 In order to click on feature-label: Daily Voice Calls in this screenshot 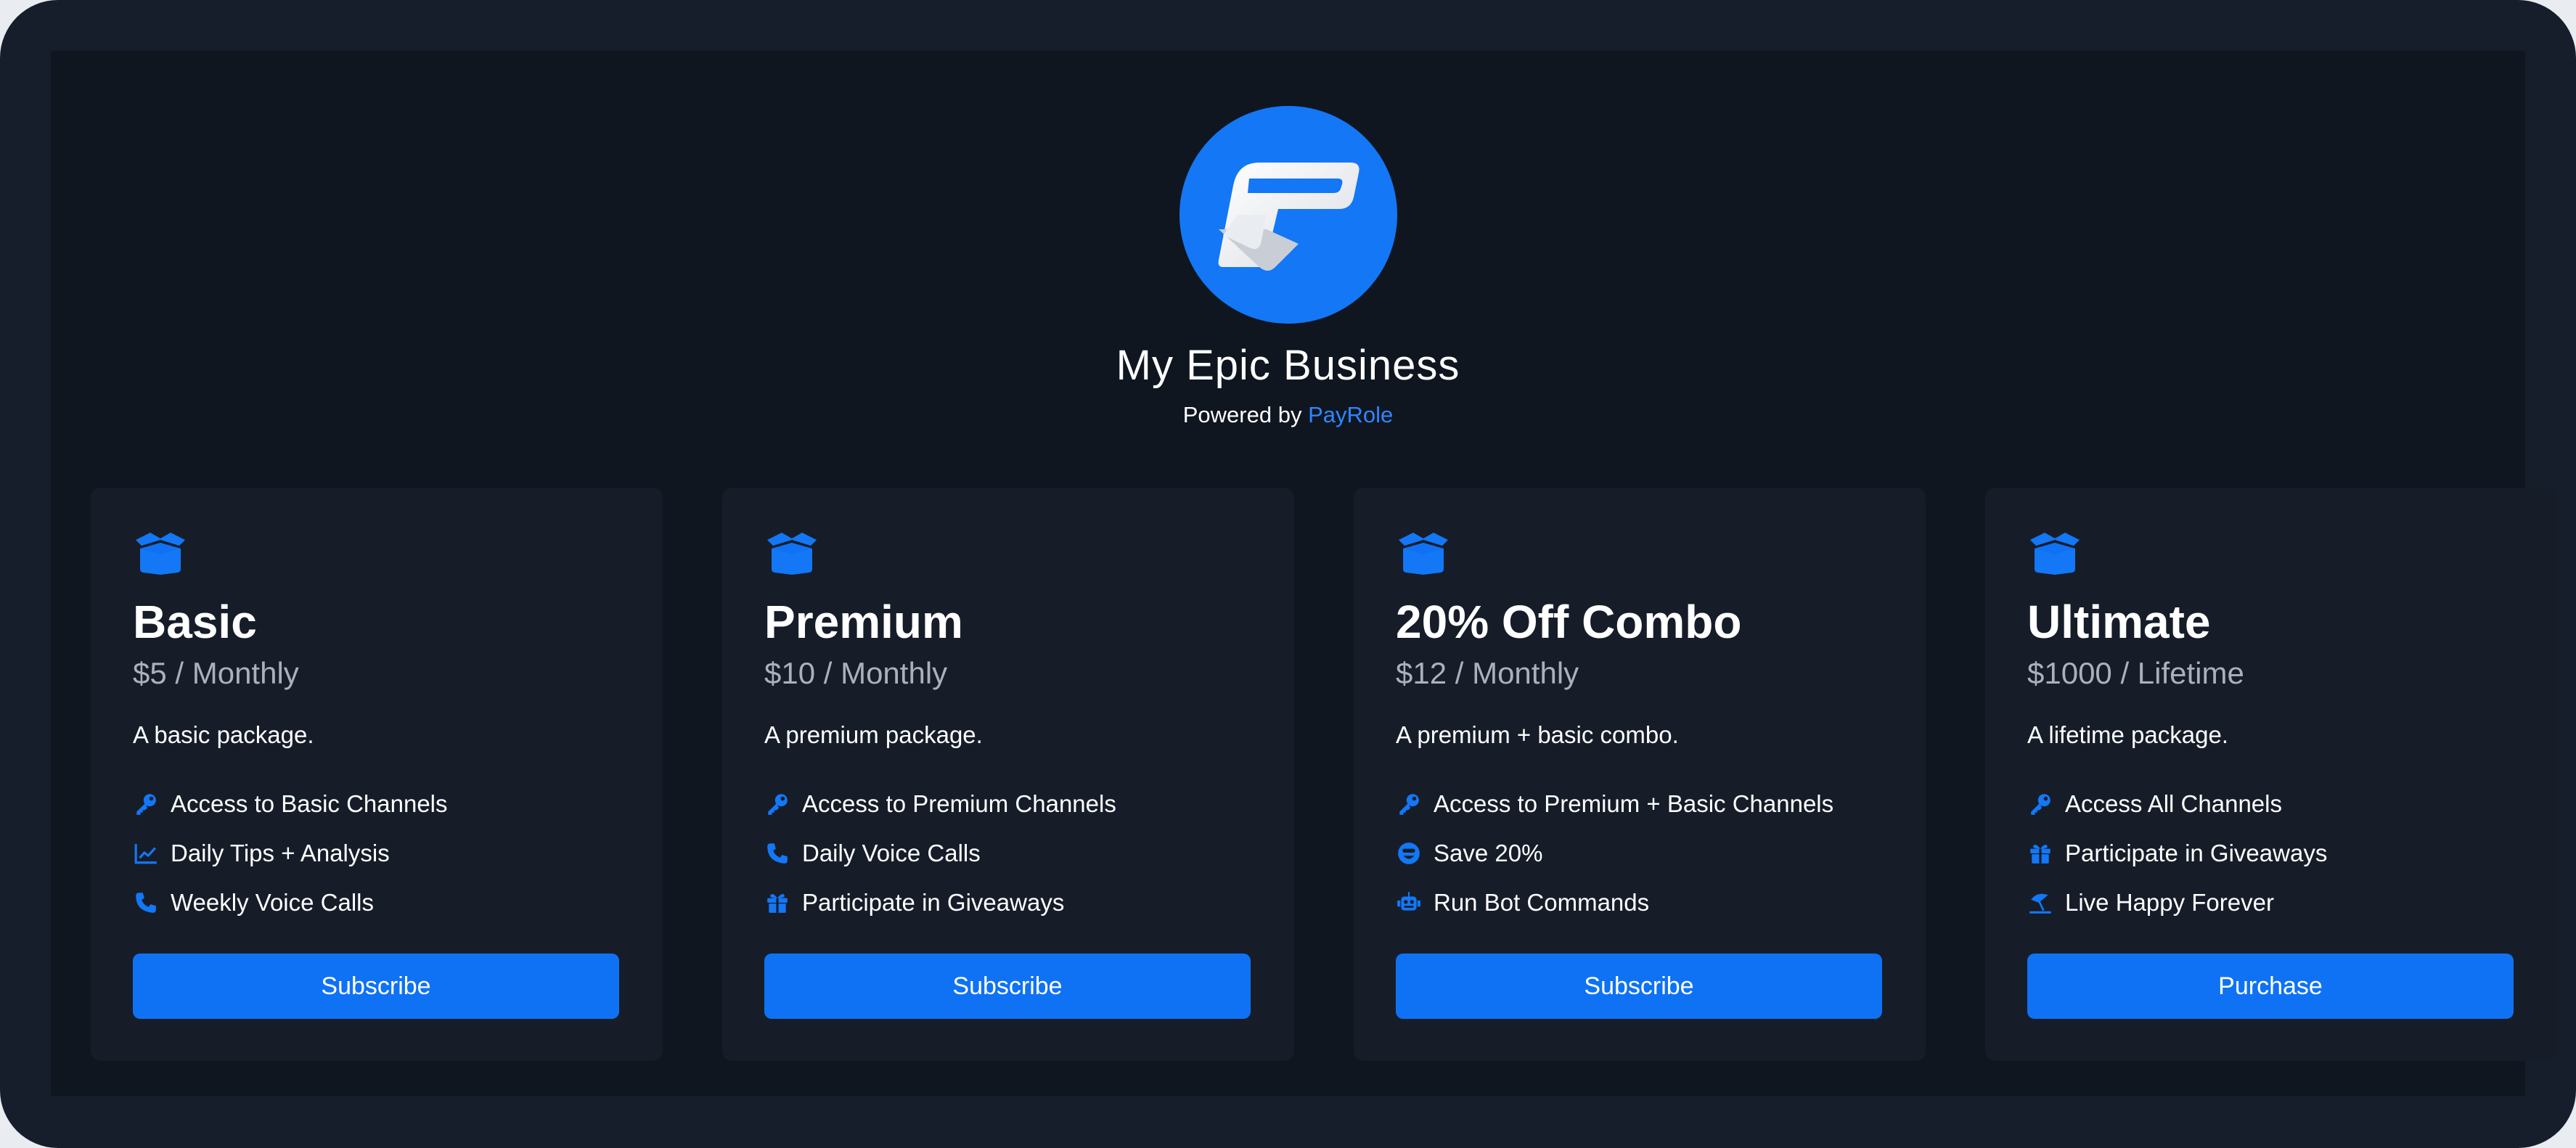, I will do `click(892, 853)`.